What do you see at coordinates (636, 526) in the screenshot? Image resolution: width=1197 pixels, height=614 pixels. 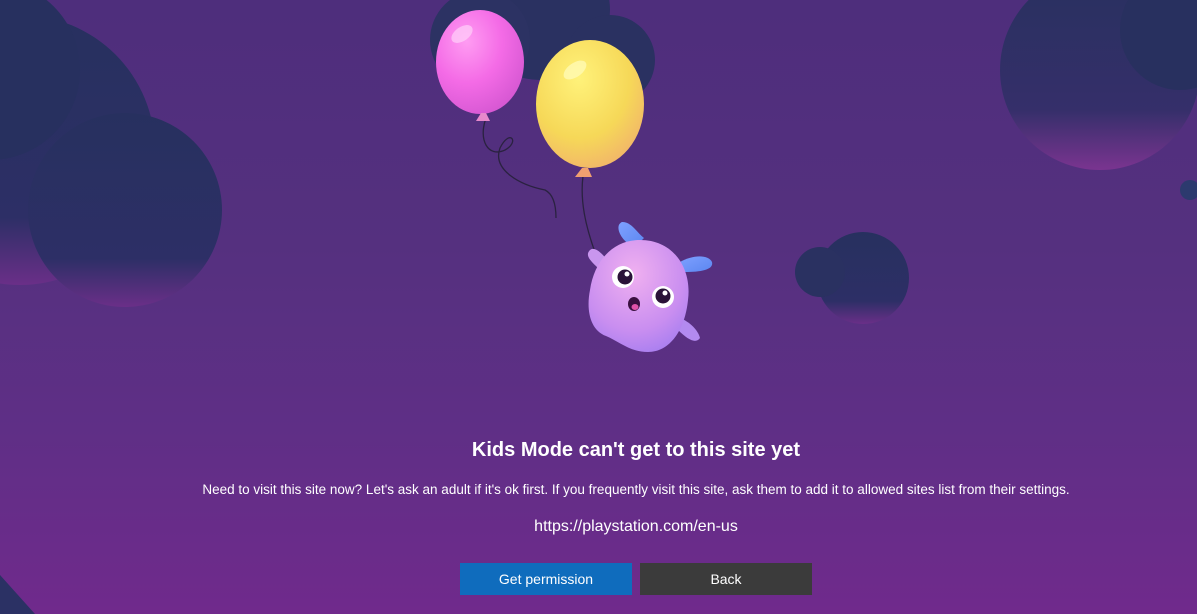 I see `blocked-url: https://playstation.com/en-us` at bounding box center [636, 526].